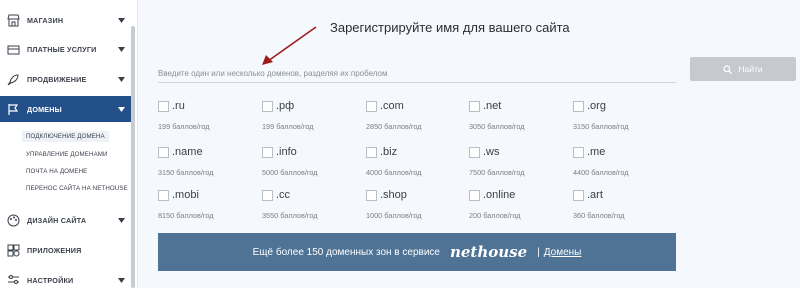  I want to click on sidebar-item-site-design: Дизайн сайта, so click(65, 220).